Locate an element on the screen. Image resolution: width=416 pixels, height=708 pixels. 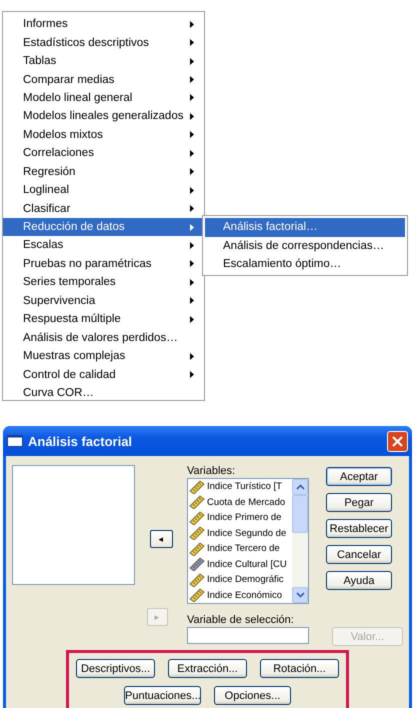
menu-item: Regresión is located at coordinates (103, 171).